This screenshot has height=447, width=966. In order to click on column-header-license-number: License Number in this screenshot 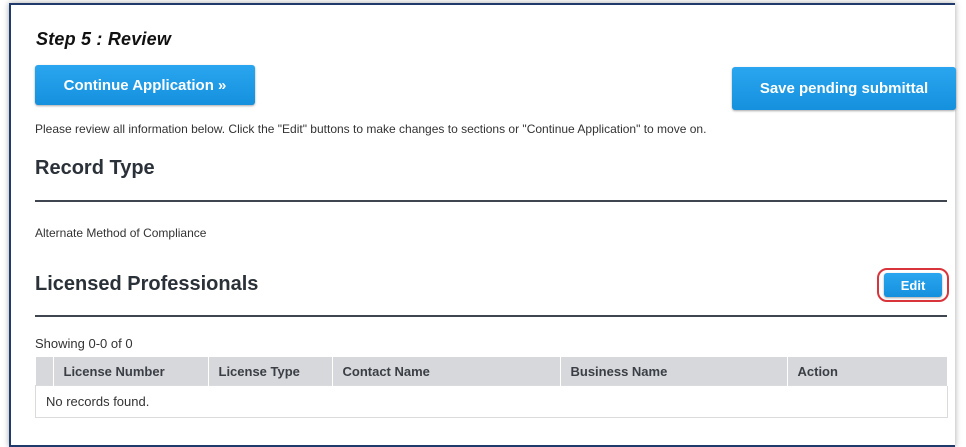, I will do `click(131, 371)`.